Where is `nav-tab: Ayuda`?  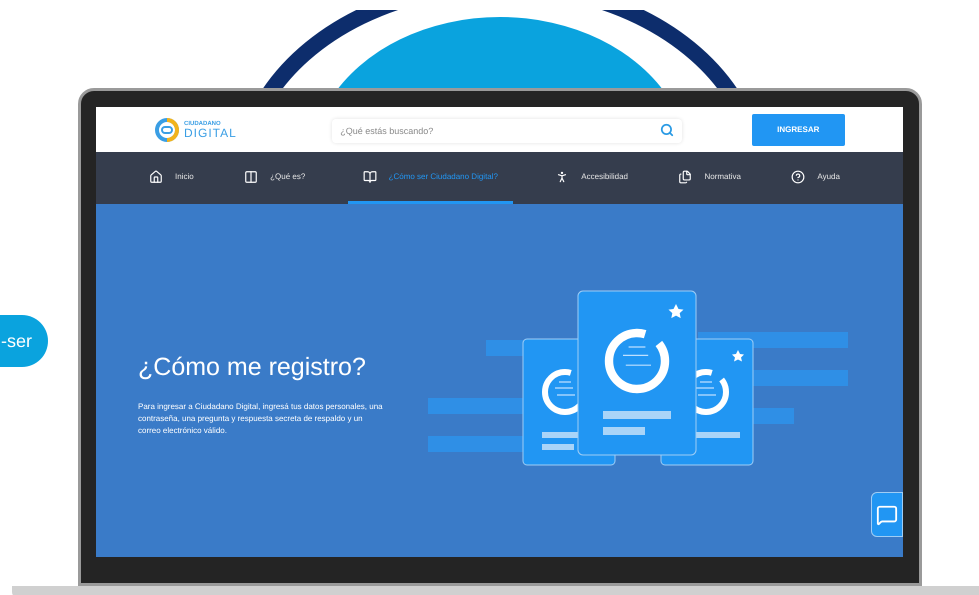 nav-tab: Ayuda is located at coordinates (815, 178).